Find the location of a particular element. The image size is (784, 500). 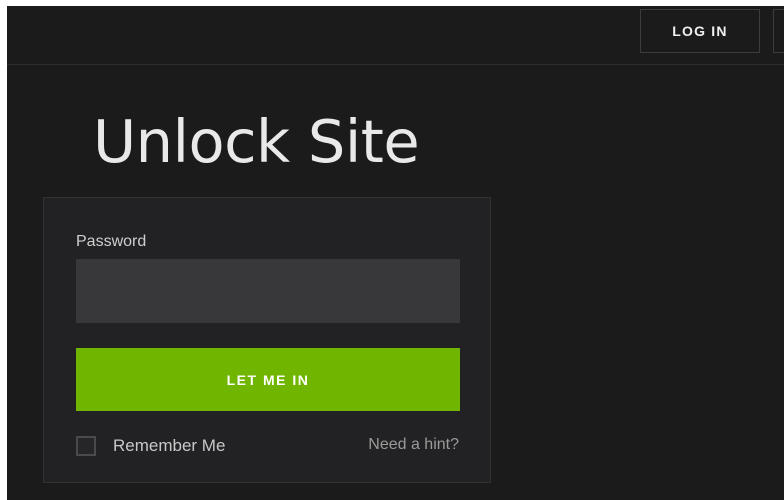

remember-me-row: Remember Me is located at coordinates (150, 446).